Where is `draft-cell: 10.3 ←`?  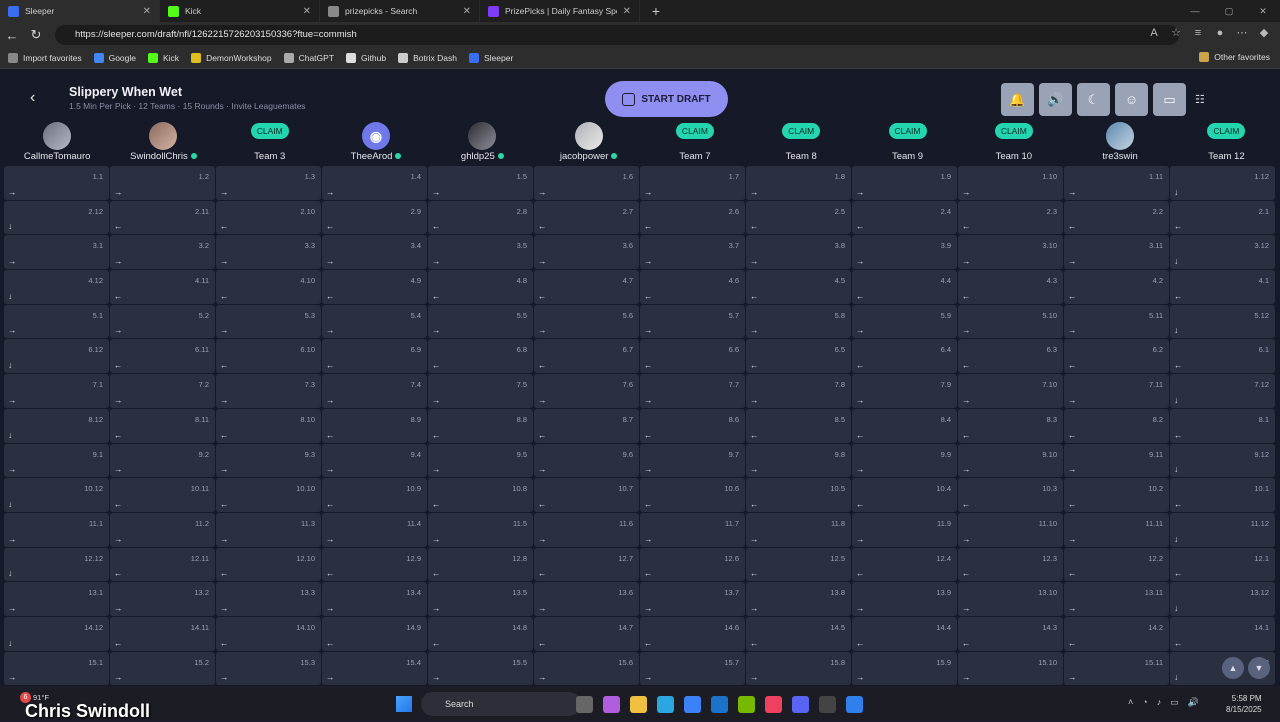
draft-cell: 10.3 ← is located at coordinates (1010, 495).